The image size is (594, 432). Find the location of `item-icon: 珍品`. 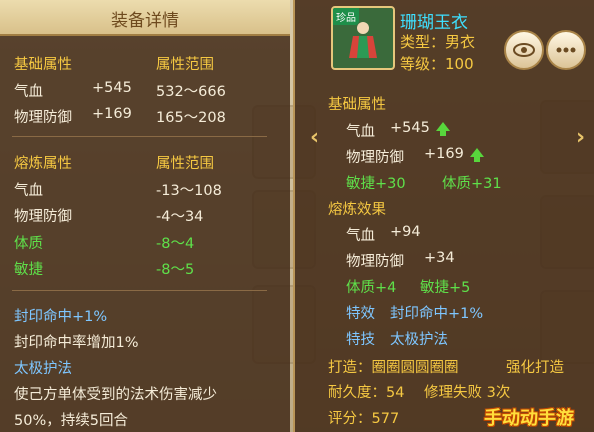

item-icon: 珍品 is located at coordinates (363, 38).